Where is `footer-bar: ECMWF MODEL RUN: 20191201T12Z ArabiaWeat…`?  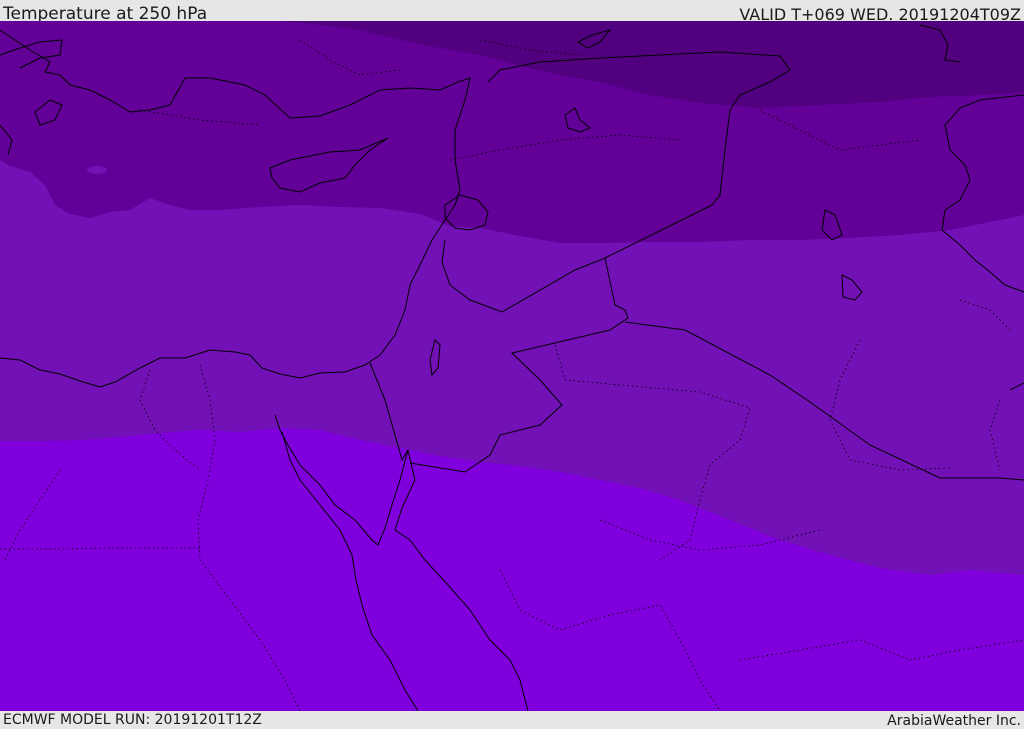 footer-bar: ECMWF MODEL RUN: 20191201T12Z ArabiaWeat… is located at coordinates (512, 720).